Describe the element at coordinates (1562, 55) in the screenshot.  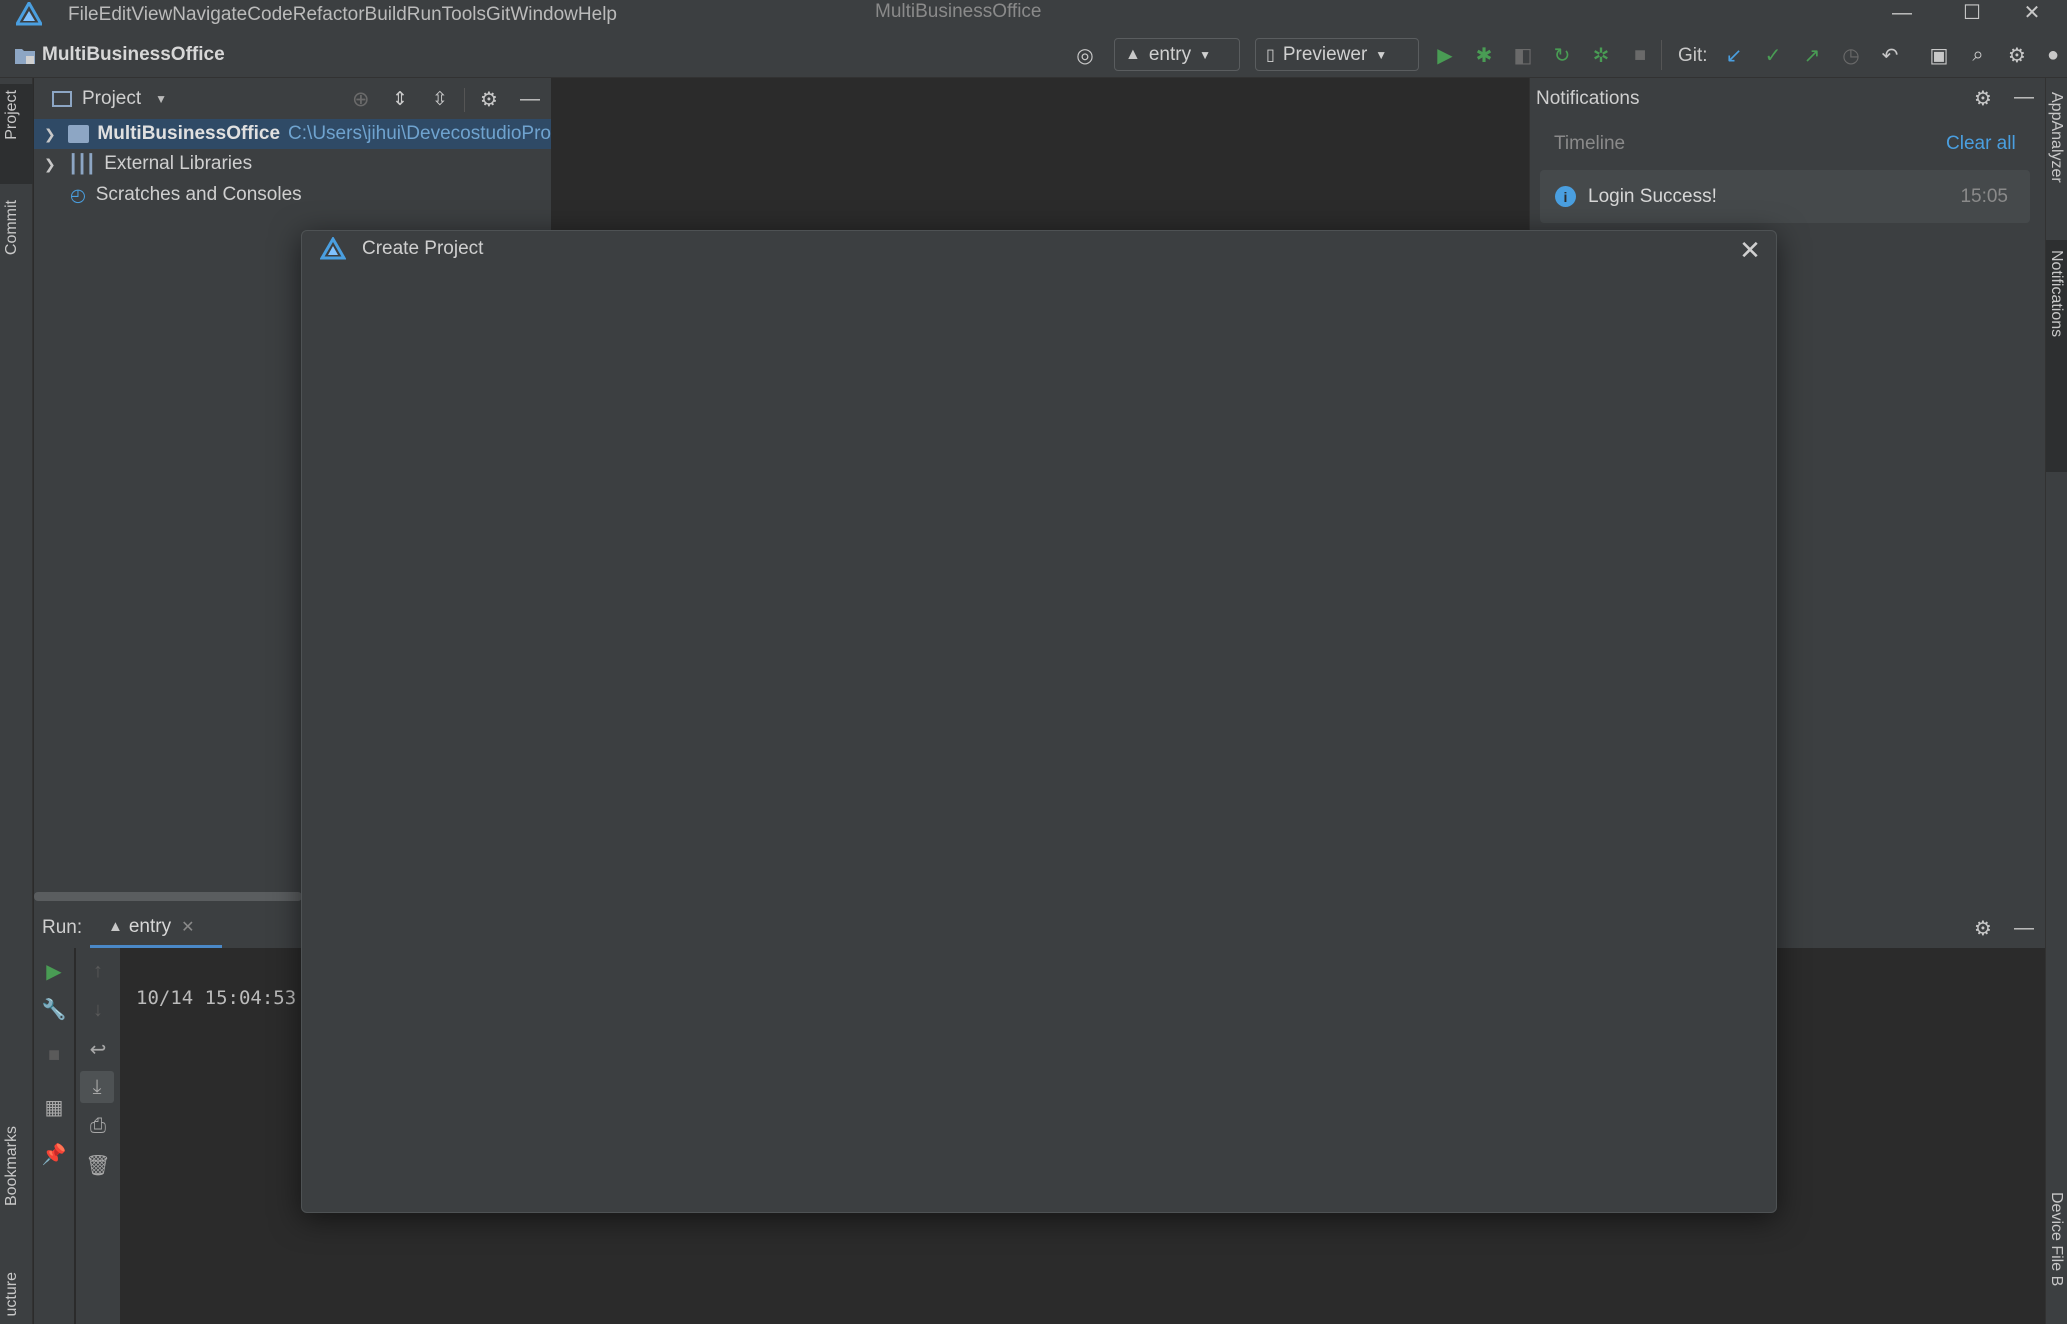
I see `apply-changes-icon: ↻` at that location.